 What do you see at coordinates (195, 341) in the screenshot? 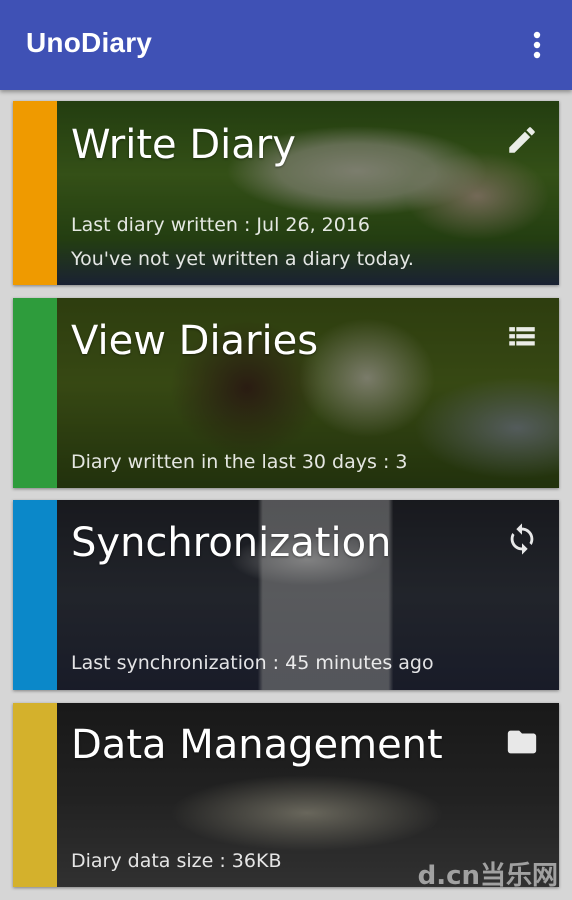
I see `card-title: View Diaries` at bounding box center [195, 341].